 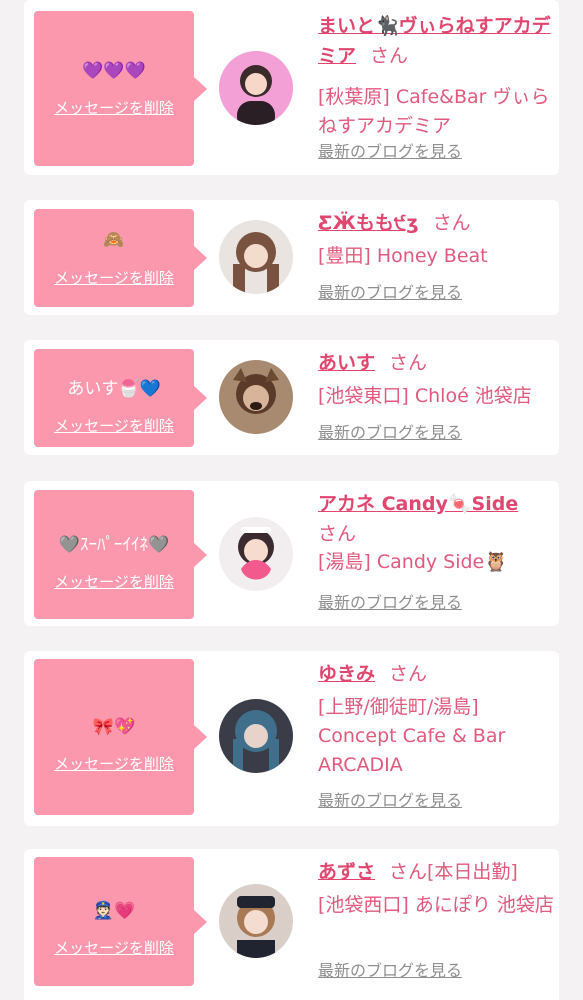 What do you see at coordinates (120, 921) in the screenshot?
I see `message-bubble: 👮🏻💗 メッセージを削除` at bounding box center [120, 921].